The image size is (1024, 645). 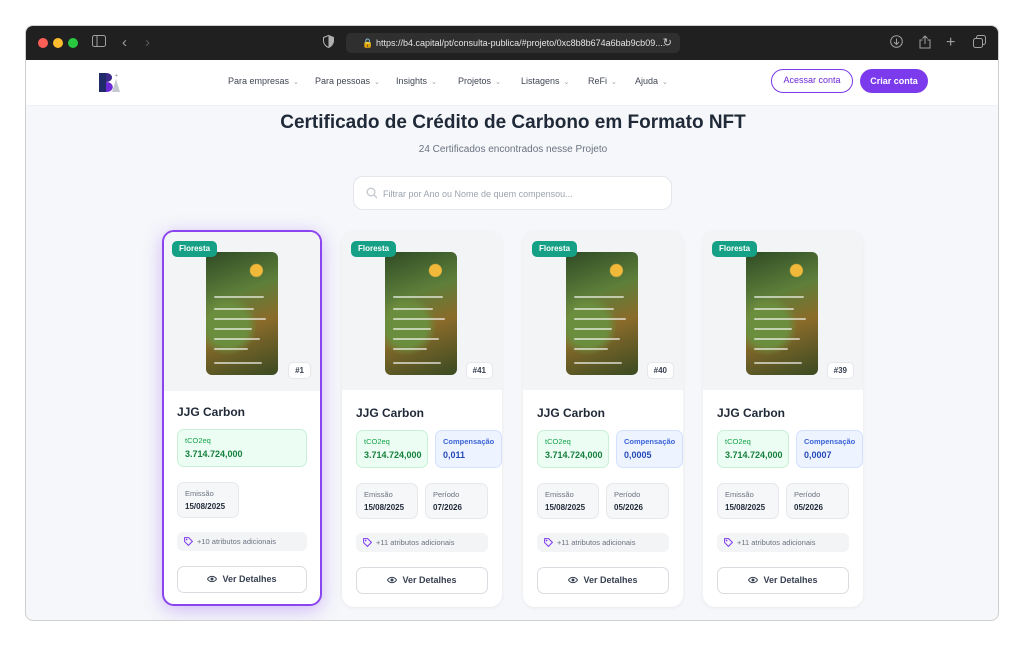 What do you see at coordinates (454, 455) in the screenshot?
I see `compensacao-value: 0,011` at bounding box center [454, 455].